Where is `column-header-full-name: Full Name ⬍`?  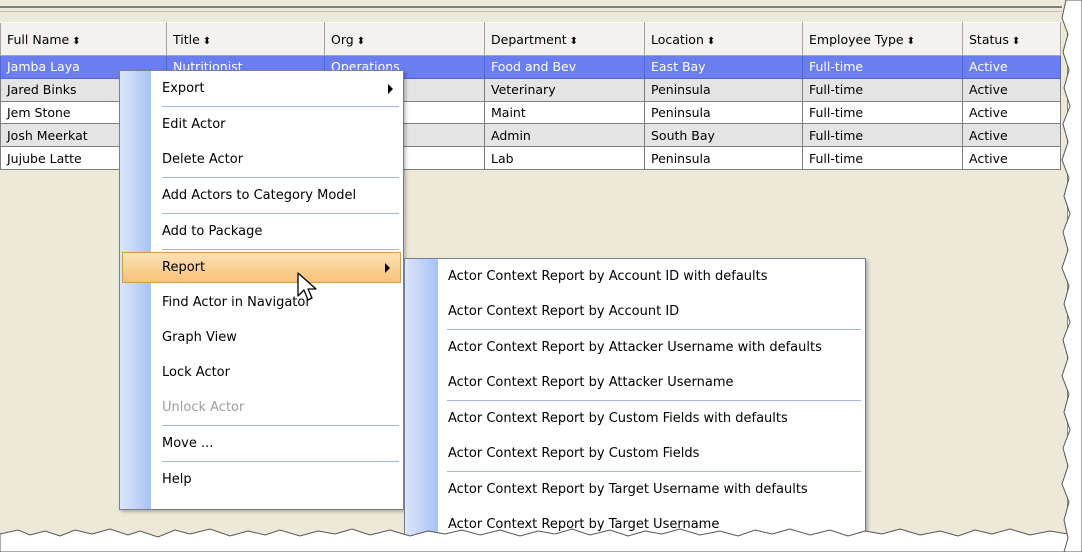
column-header-full-name: Full Name ⬍ is located at coordinates (83, 39).